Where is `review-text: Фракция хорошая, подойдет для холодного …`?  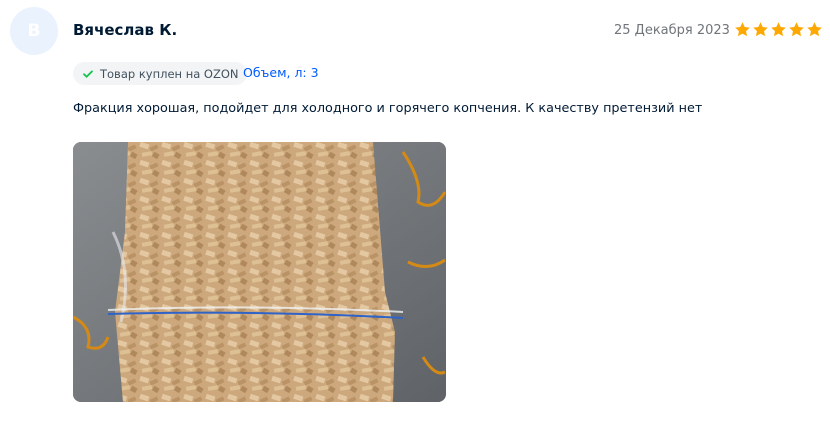 review-text: Фракция хорошая, подойдет для холодного … is located at coordinates (388, 108).